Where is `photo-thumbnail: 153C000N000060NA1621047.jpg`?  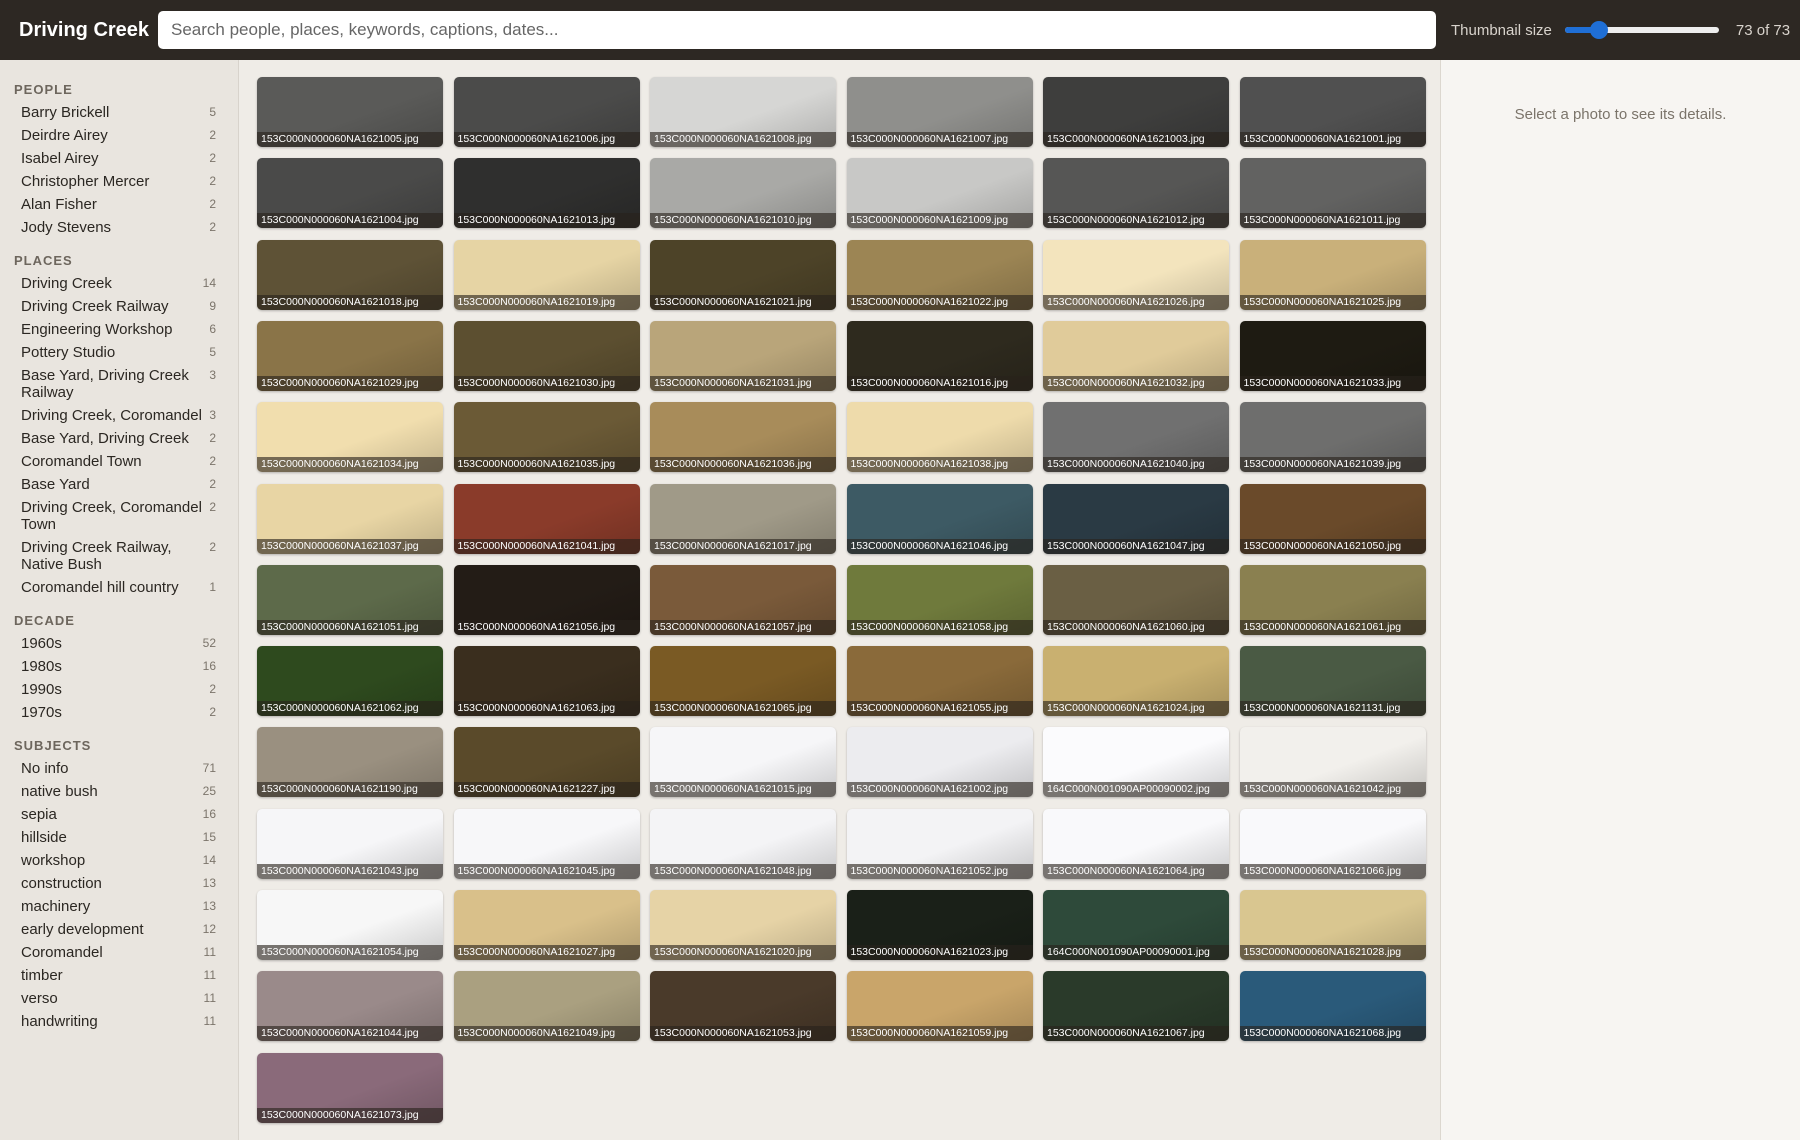 photo-thumbnail: 153C000N000060NA1621047.jpg is located at coordinates (1136, 518).